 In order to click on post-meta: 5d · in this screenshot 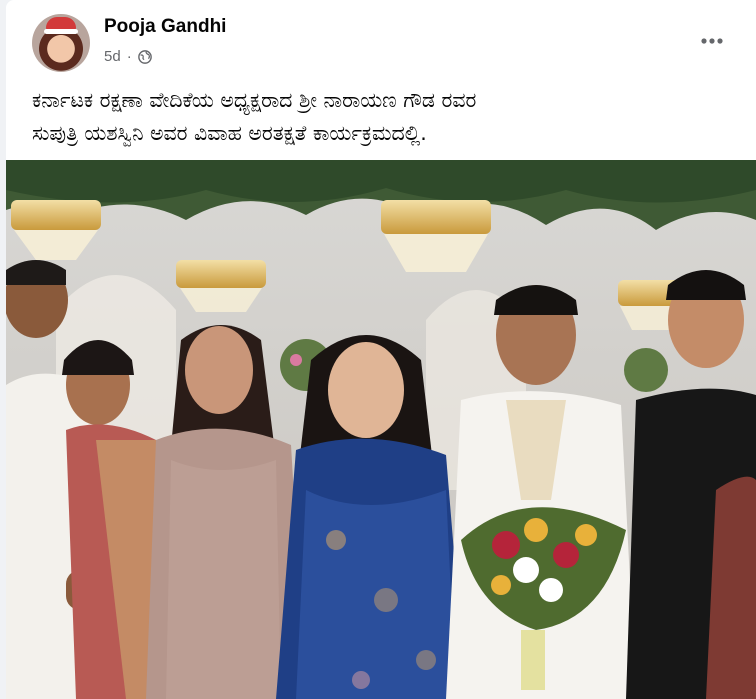, I will do `click(128, 56)`.